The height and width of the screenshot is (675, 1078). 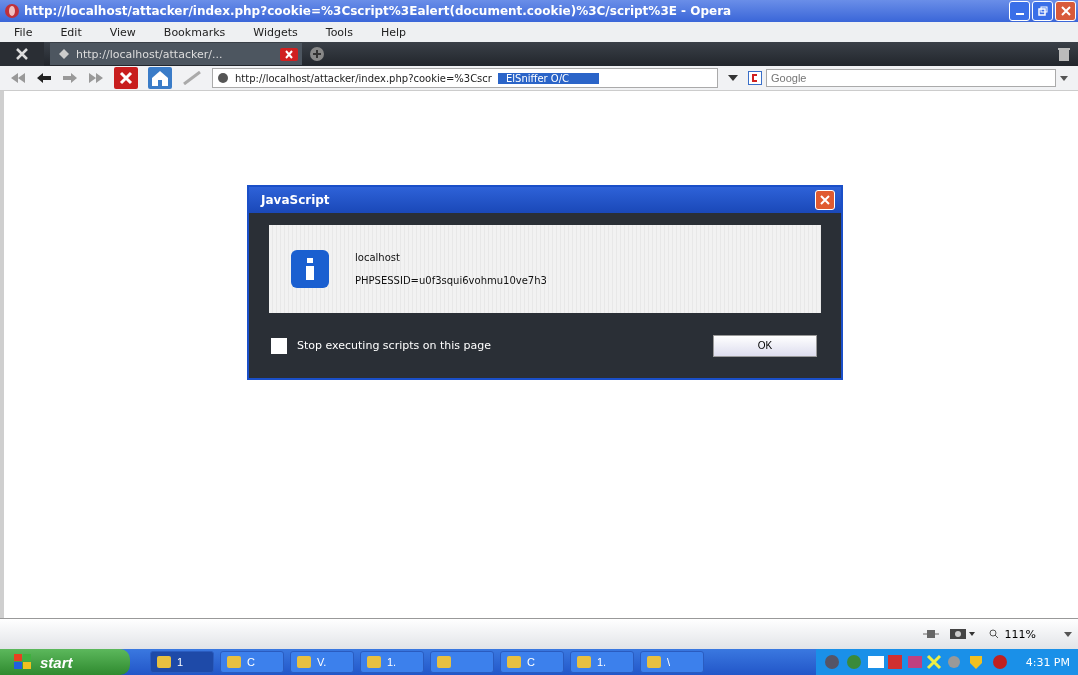 What do you see at coordinates (1020, 634) in the screenshot?
I see `zoom-level: 111%` at bounding box center [1020, 634].